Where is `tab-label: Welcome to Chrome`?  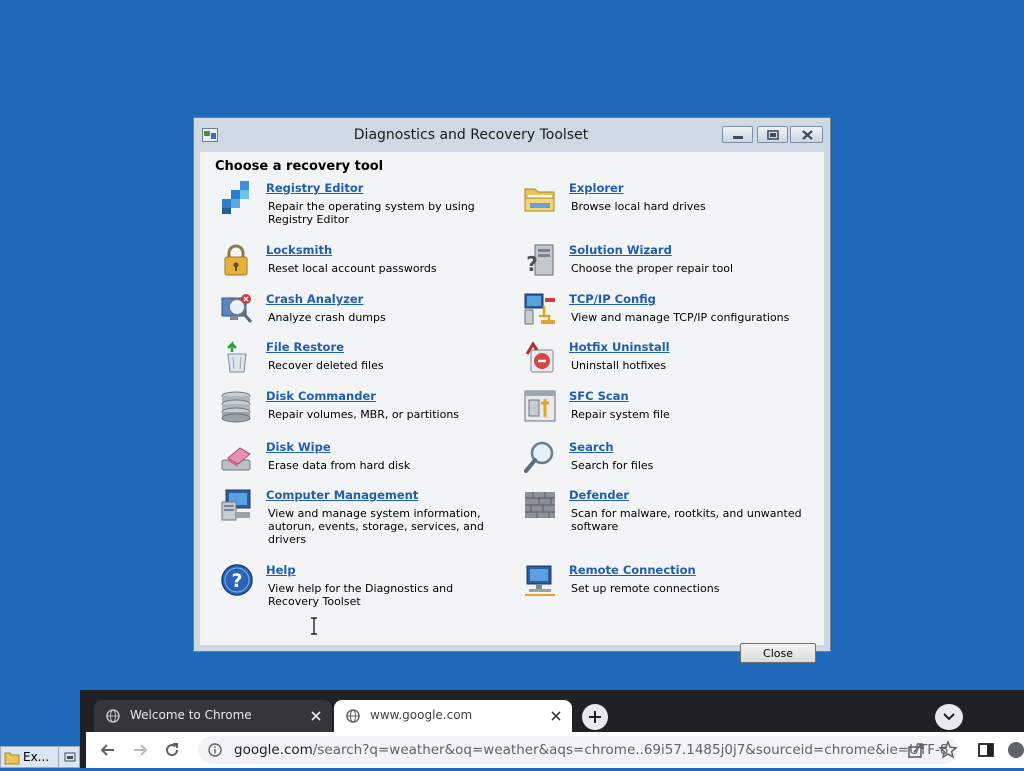
tab-label: Welcome to Chrome is located at coordinates (191, 715).